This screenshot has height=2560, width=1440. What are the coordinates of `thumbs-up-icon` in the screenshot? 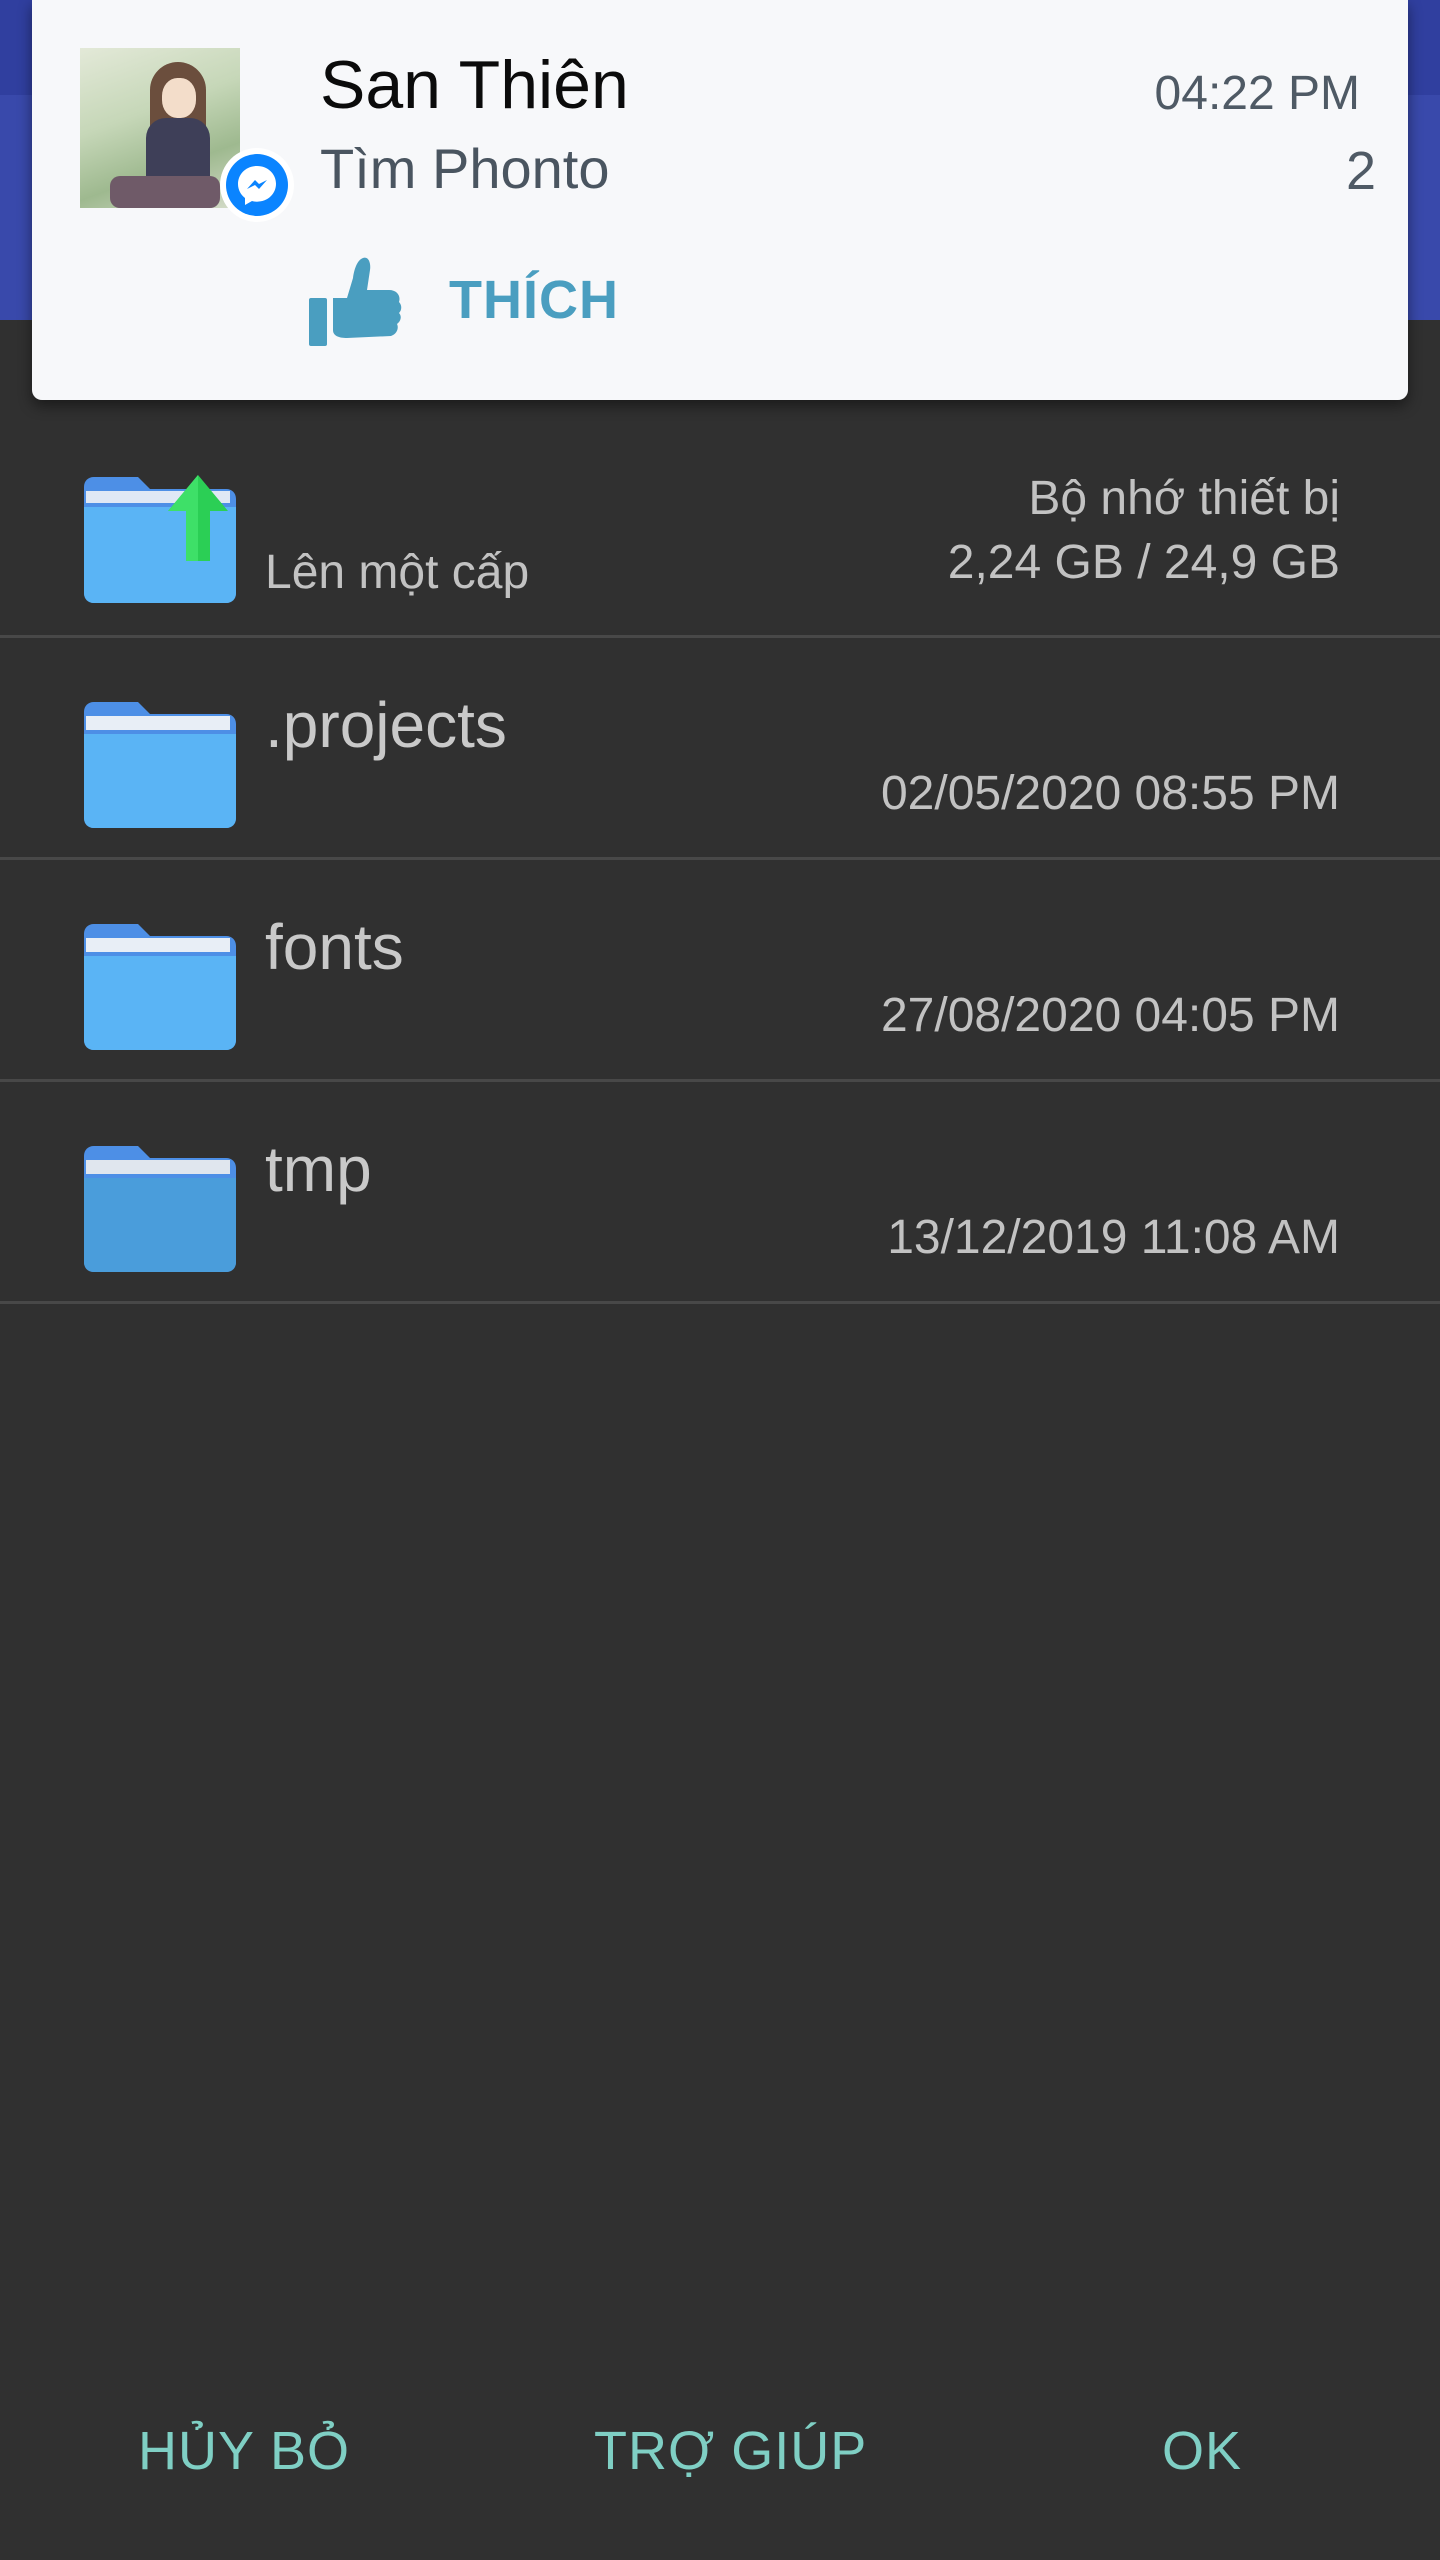 It's located at (355, 301).